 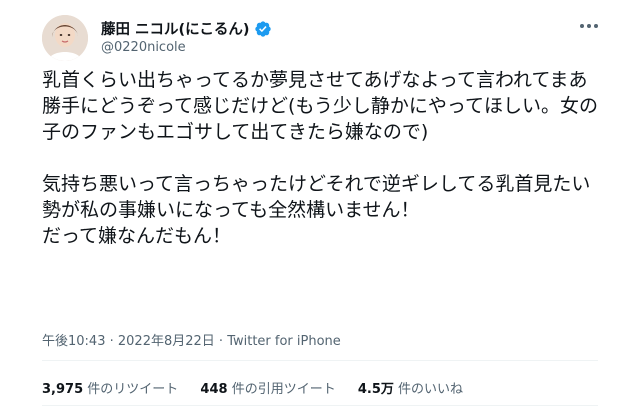 What do you see at coordinates (375, 389) in the screenshot?
I see `likes-count: 4.5万` at bounding box center [375, 389].